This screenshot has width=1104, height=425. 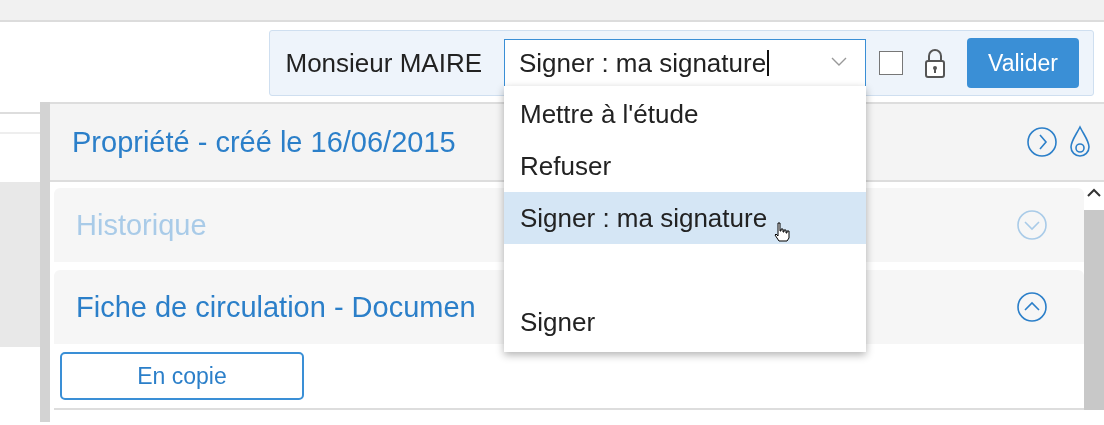 I want to click on user-name: Monsieur MAIRE, so click(x=383, y=63).